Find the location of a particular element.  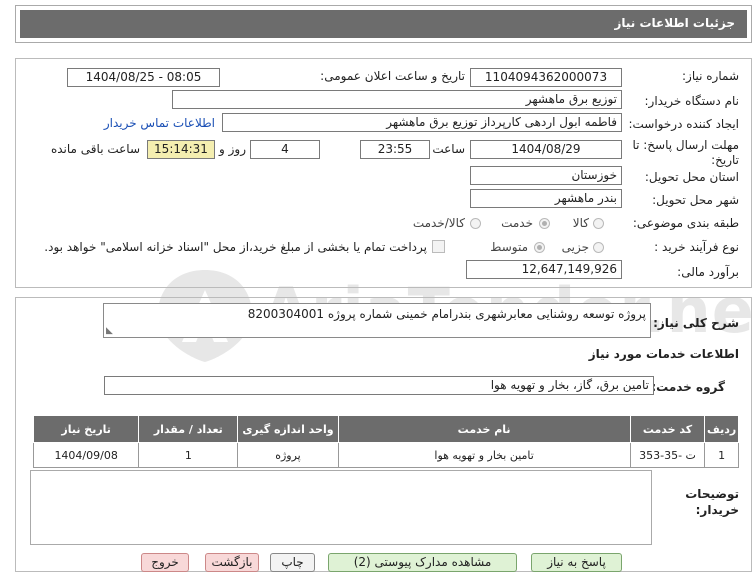

category-option-both: کالا/خدمت is located at coordinates (438, 223).